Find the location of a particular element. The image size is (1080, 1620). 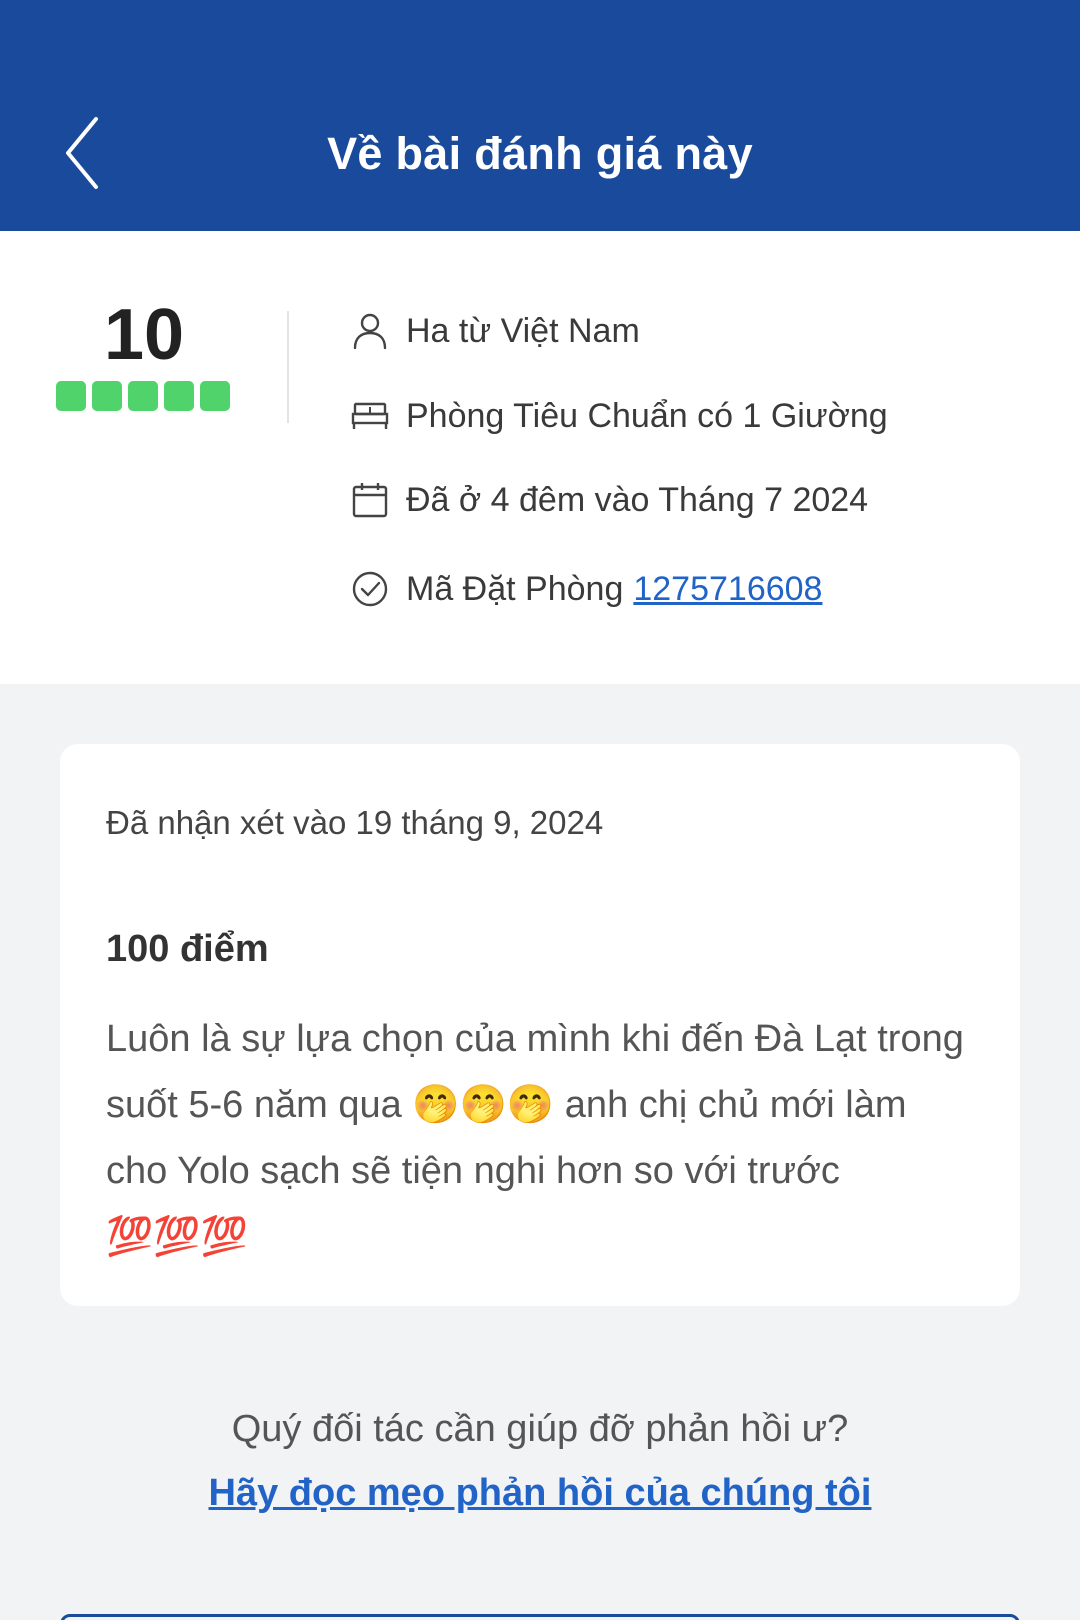

check-circle-icon is located at coordinates (370, 589).